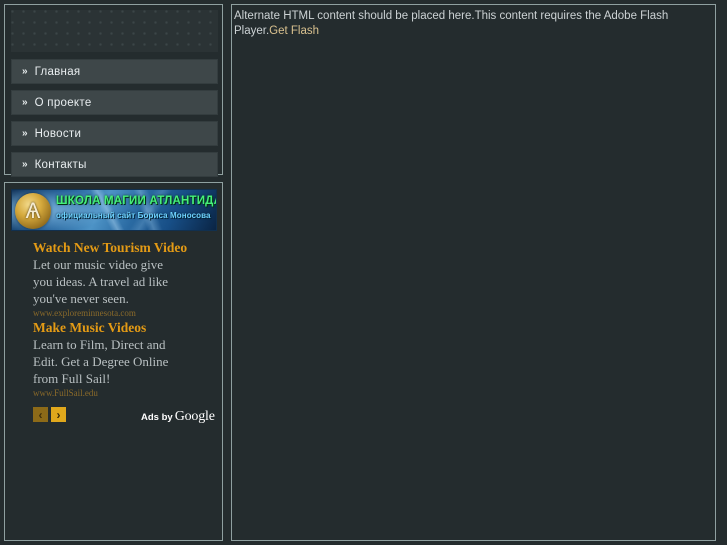 The height and width of the screenshot is (545, 727). What do you see at coordinates (125, 247) in the screenshot?
I see `ad-title-link: Watch New Tourism Video` at bounding box center [125, 247].